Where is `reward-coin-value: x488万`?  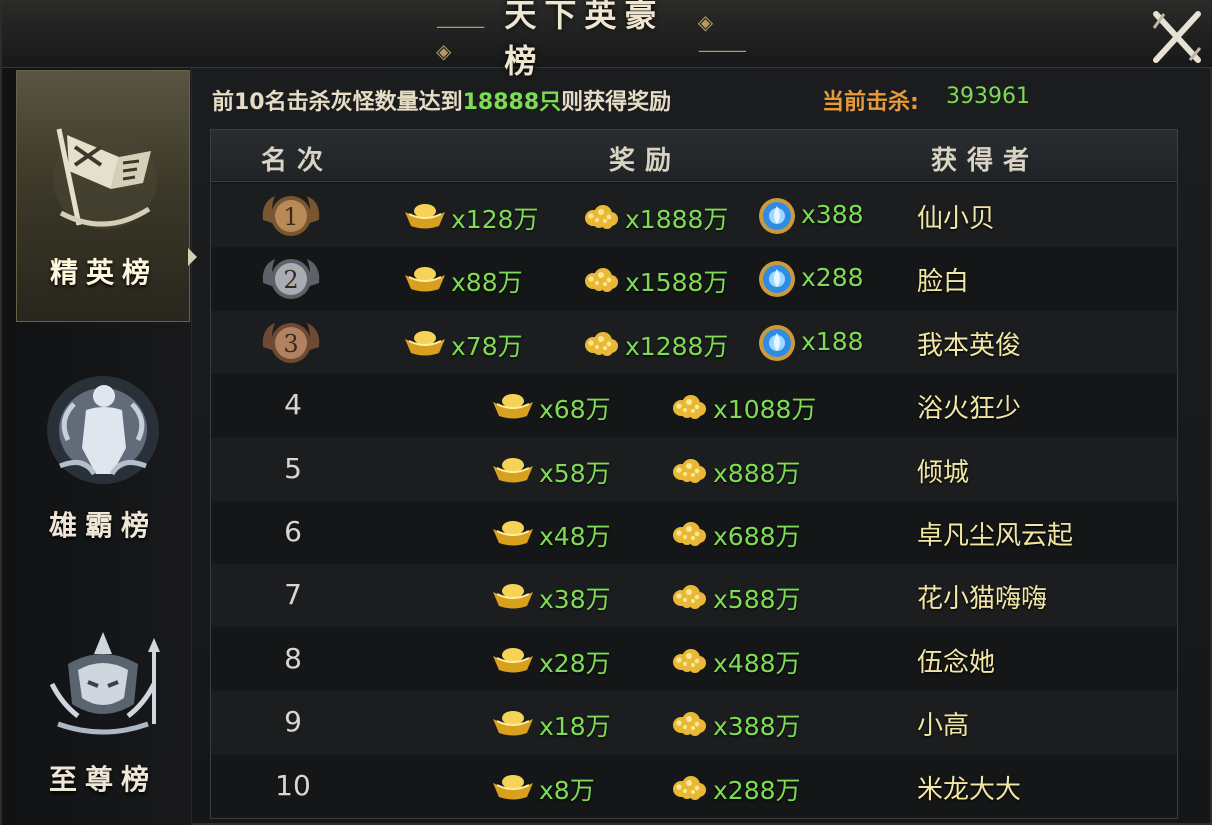 reward-coin-value: x488万 is located at coordinates (757, 663).